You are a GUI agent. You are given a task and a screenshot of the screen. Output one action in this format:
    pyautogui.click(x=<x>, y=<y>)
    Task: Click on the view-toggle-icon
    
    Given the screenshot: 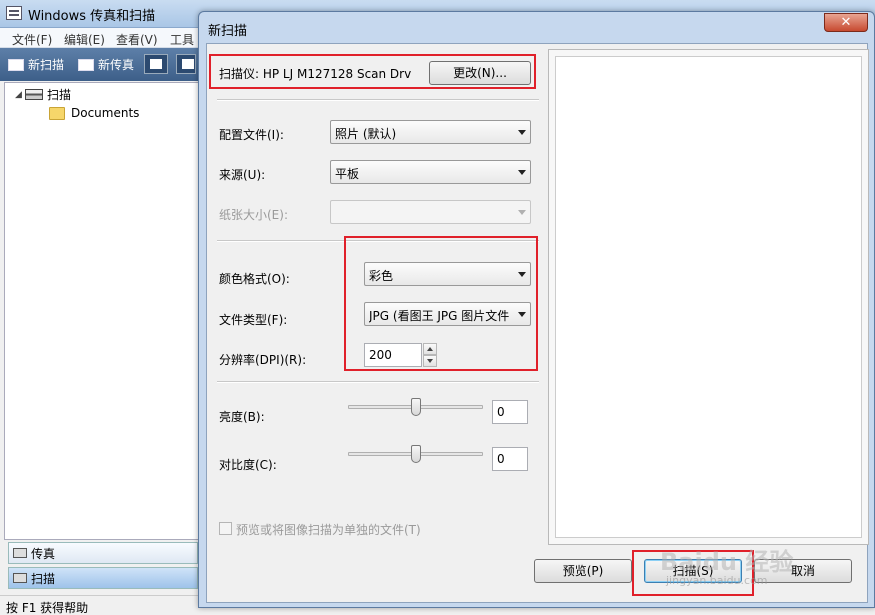 What is the action you would take?
    pyautogui.click(x=156, y=64)
    